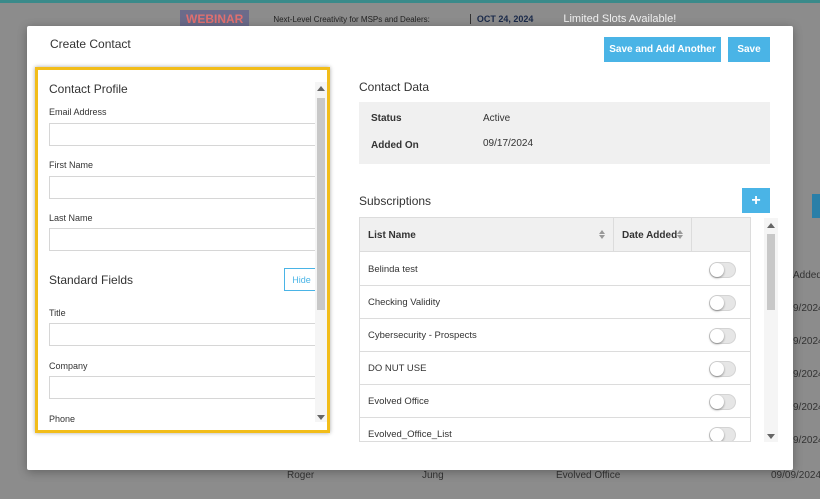  What do you see at coordinates (508, 143) in the screenshot?
I see `added-on-value: 09/17/2024` at bounding box center [508, 143].